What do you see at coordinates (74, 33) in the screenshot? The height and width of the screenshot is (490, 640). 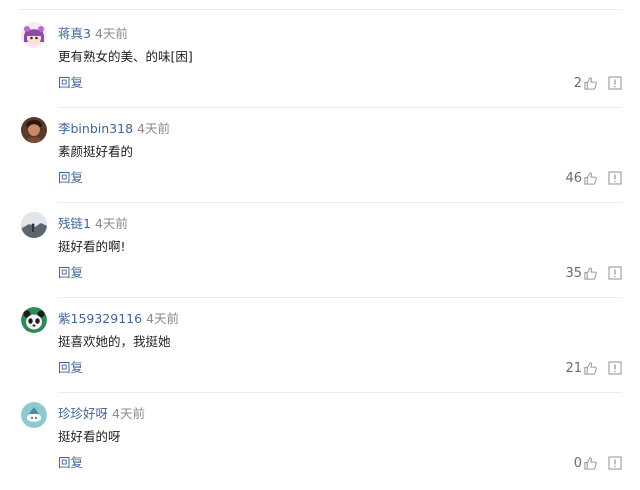 I see `username-link: 蒋真3` at bounding box center [74, 33].